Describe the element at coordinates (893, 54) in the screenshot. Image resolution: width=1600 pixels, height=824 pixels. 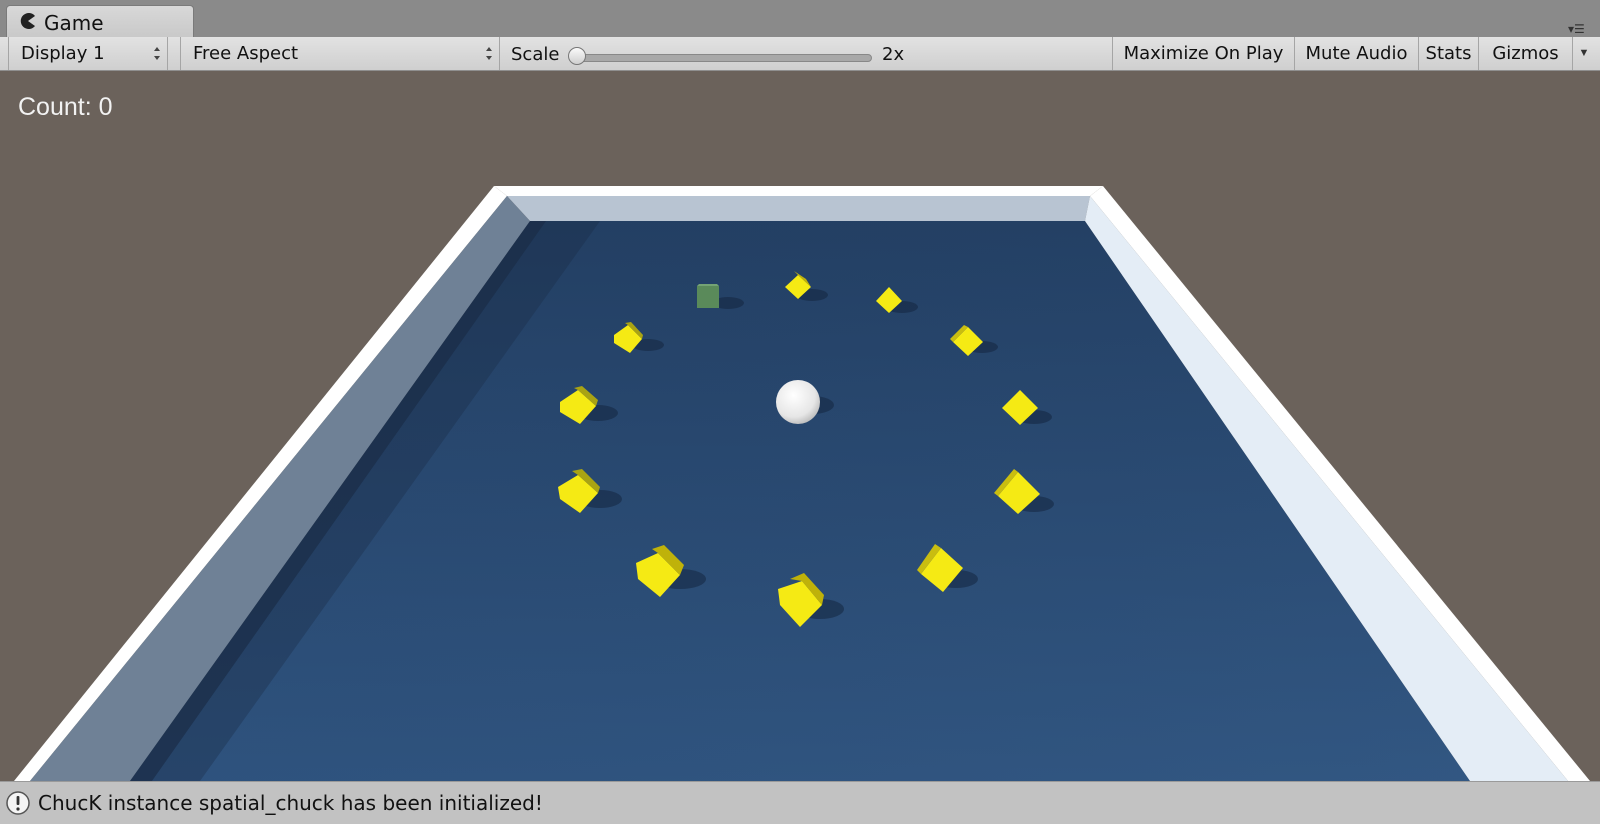
I see `scale-value: 2x` at that location.